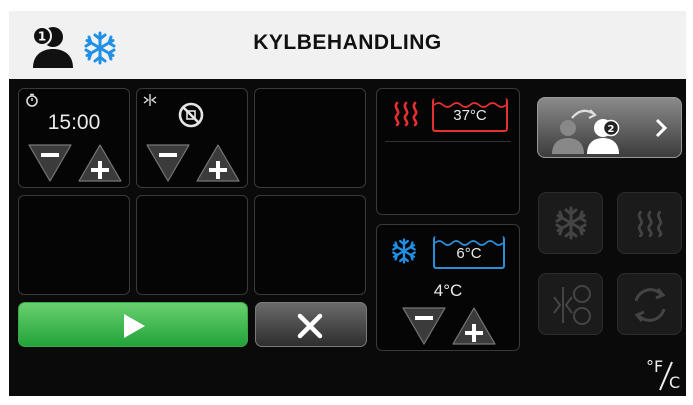  What do you see at coordinates (218, 163) in the screenshot?
I see `fan-plus-button` at bounding box center [218, 163].